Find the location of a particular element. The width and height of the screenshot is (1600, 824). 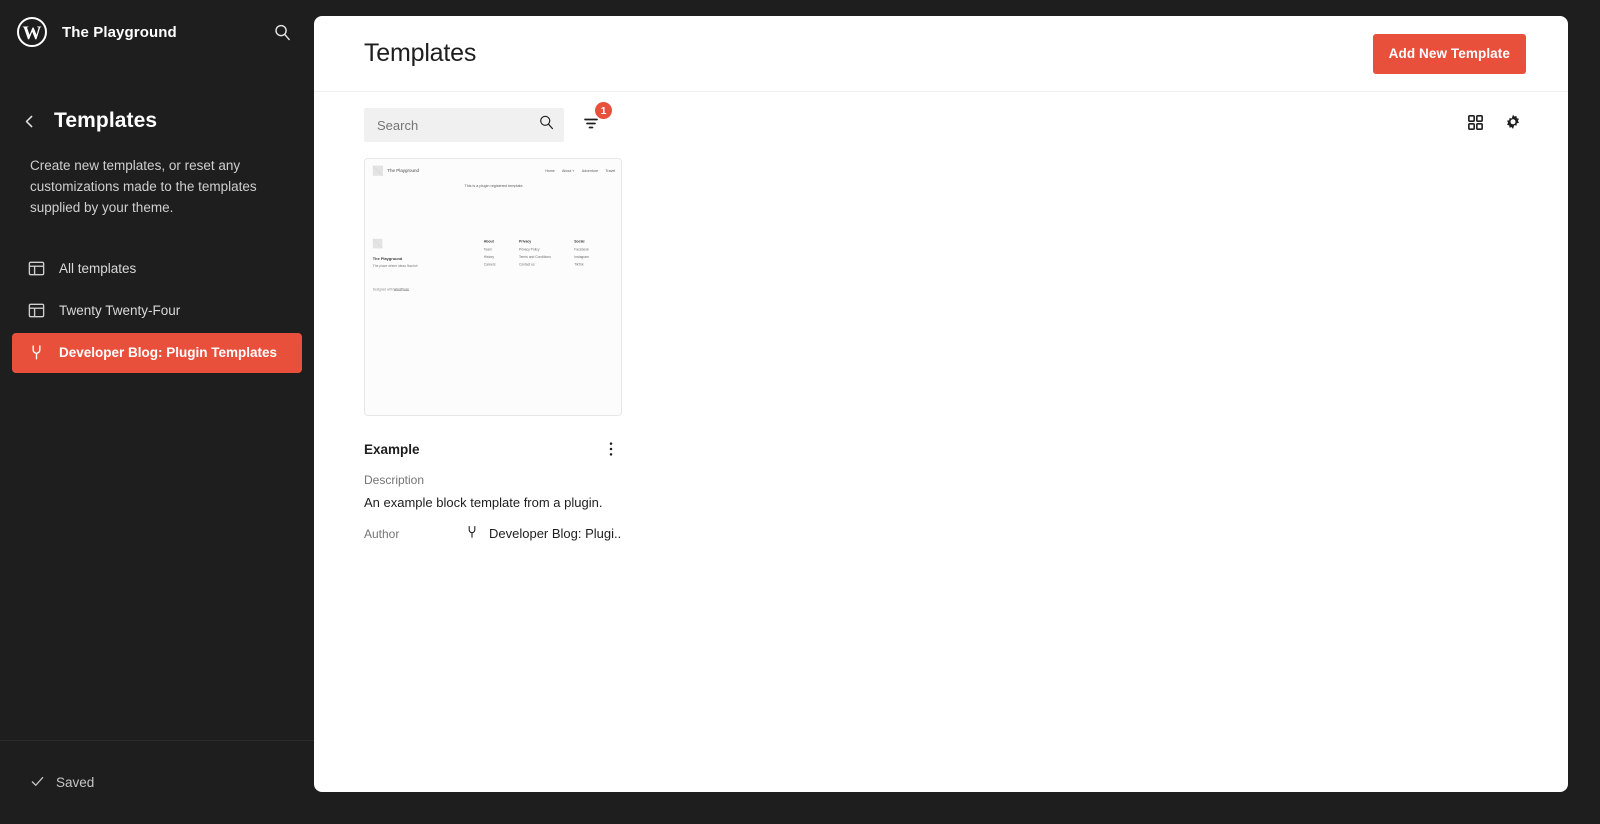

filter-button: 1 is located at coordinates (593, 122).